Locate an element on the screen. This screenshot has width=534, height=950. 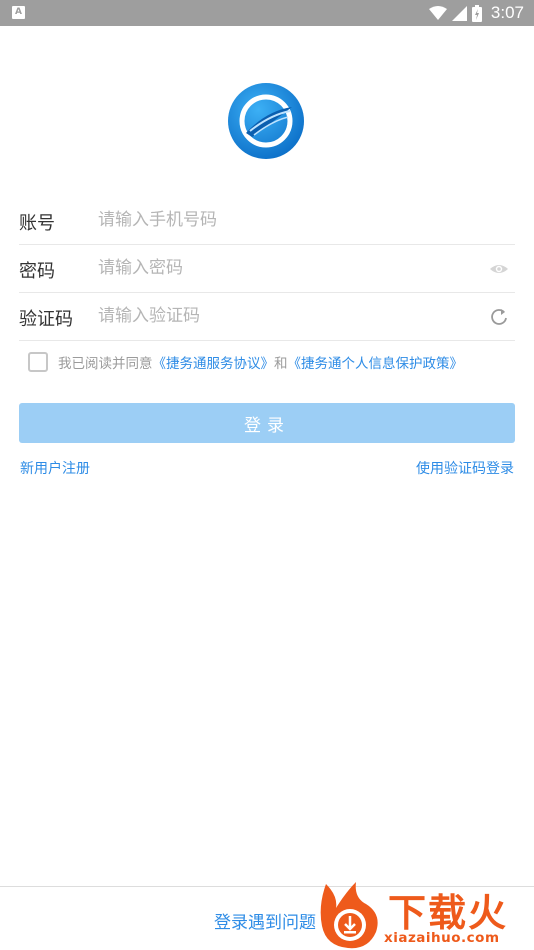
privacy-policy-link: 《捷务通个人信息保护政策》 is located at coordinates (376, 364).